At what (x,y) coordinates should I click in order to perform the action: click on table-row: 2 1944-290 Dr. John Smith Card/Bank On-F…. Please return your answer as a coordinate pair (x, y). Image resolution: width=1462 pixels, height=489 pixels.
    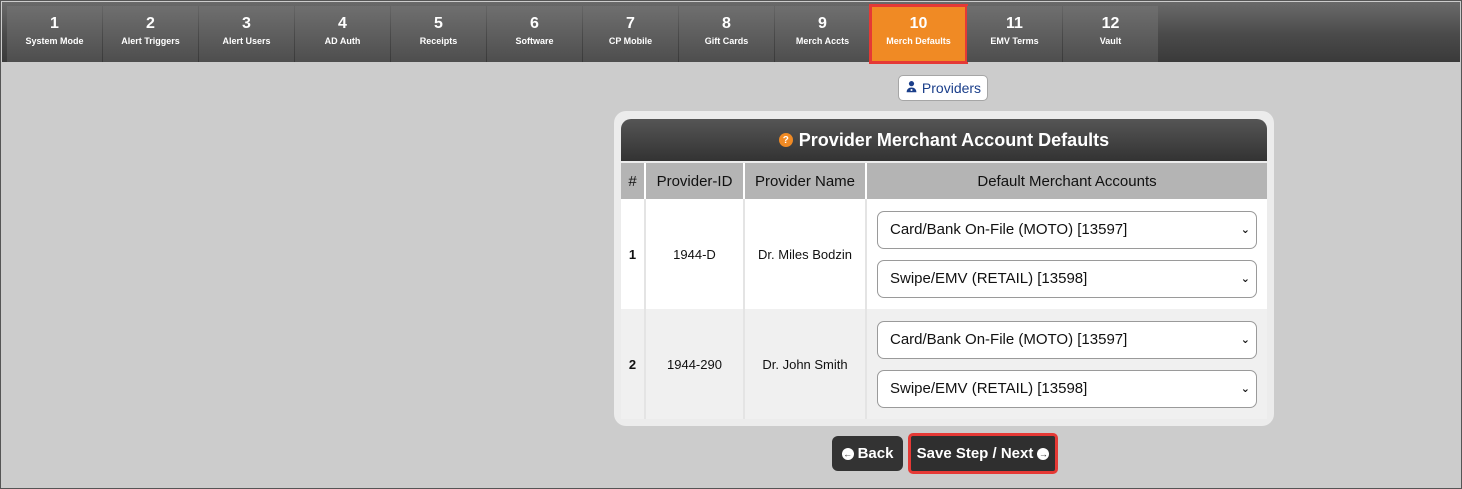
    Looking at the image, I should click on (944, 364).